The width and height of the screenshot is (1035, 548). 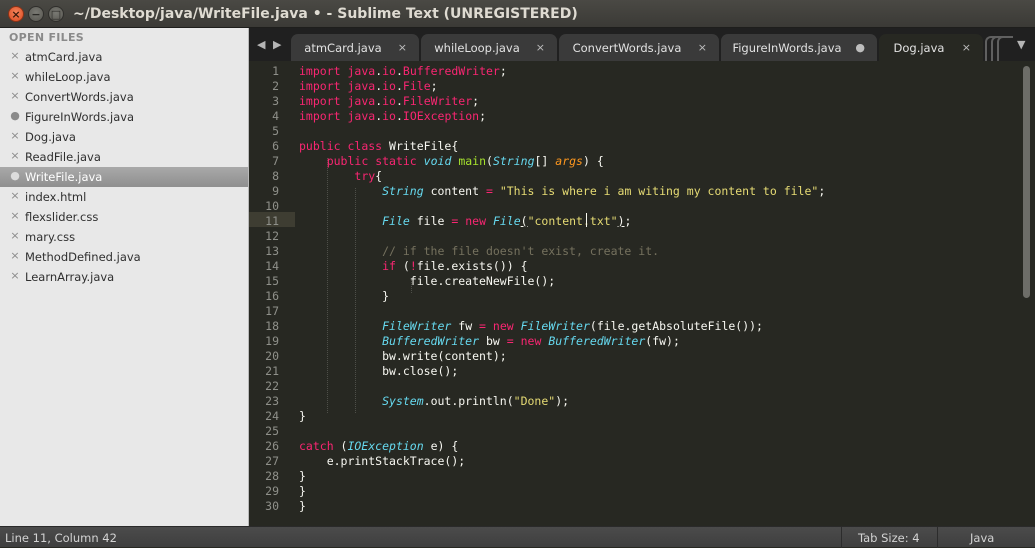 What do you see at coordinates (476, 401) in the screenshot?
I see `code-line-23: System.out.println("Done");` at bounding box center [476, 401].